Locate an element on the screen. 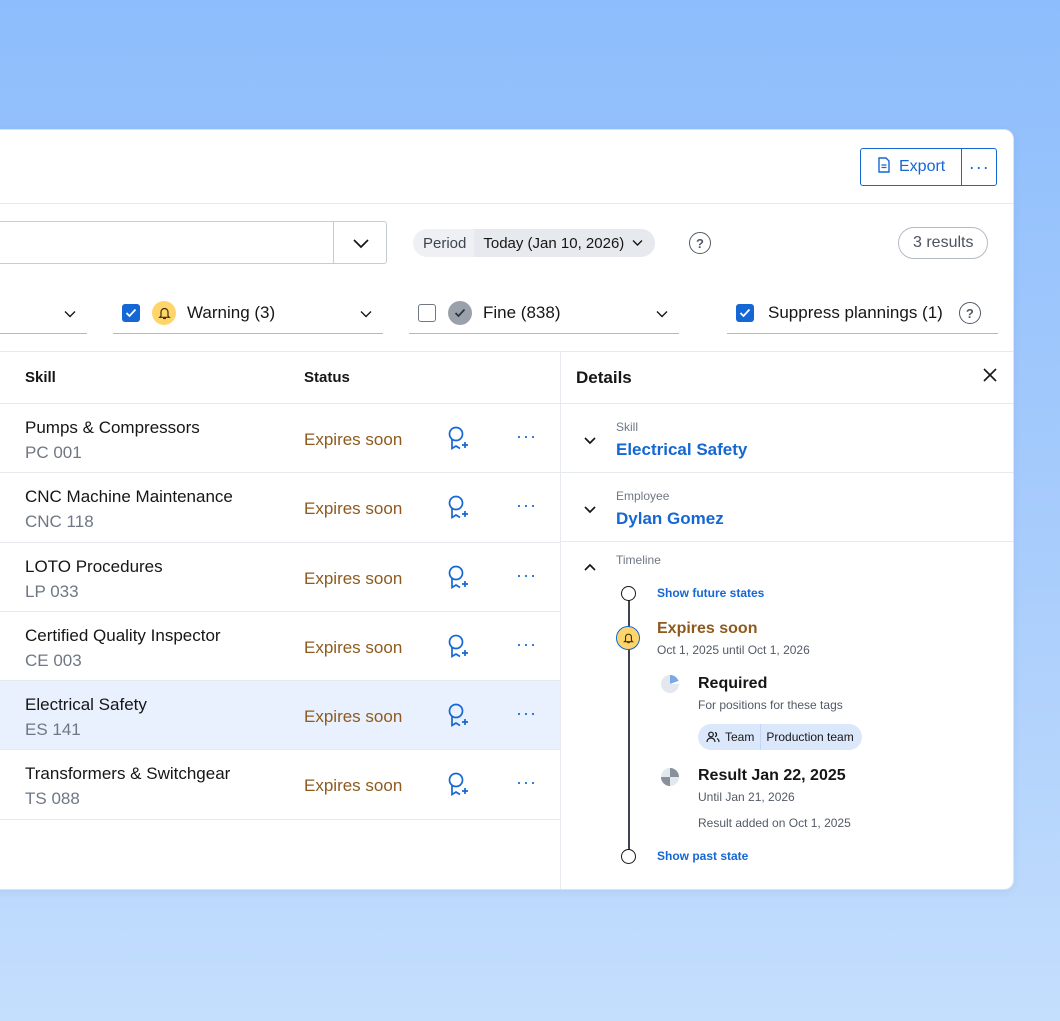 The image size is (1060, 1021). fine-filter-dropdown: Fine (838) is located at coordinates (544, 313).